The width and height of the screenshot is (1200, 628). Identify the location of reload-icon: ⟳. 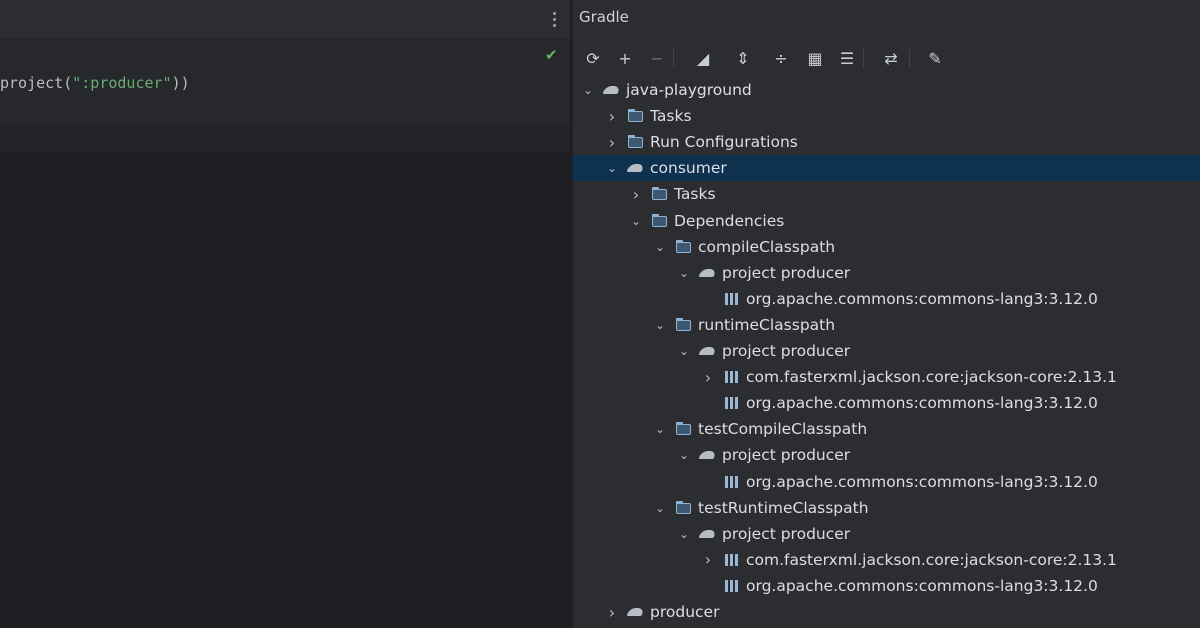
(593, 58).